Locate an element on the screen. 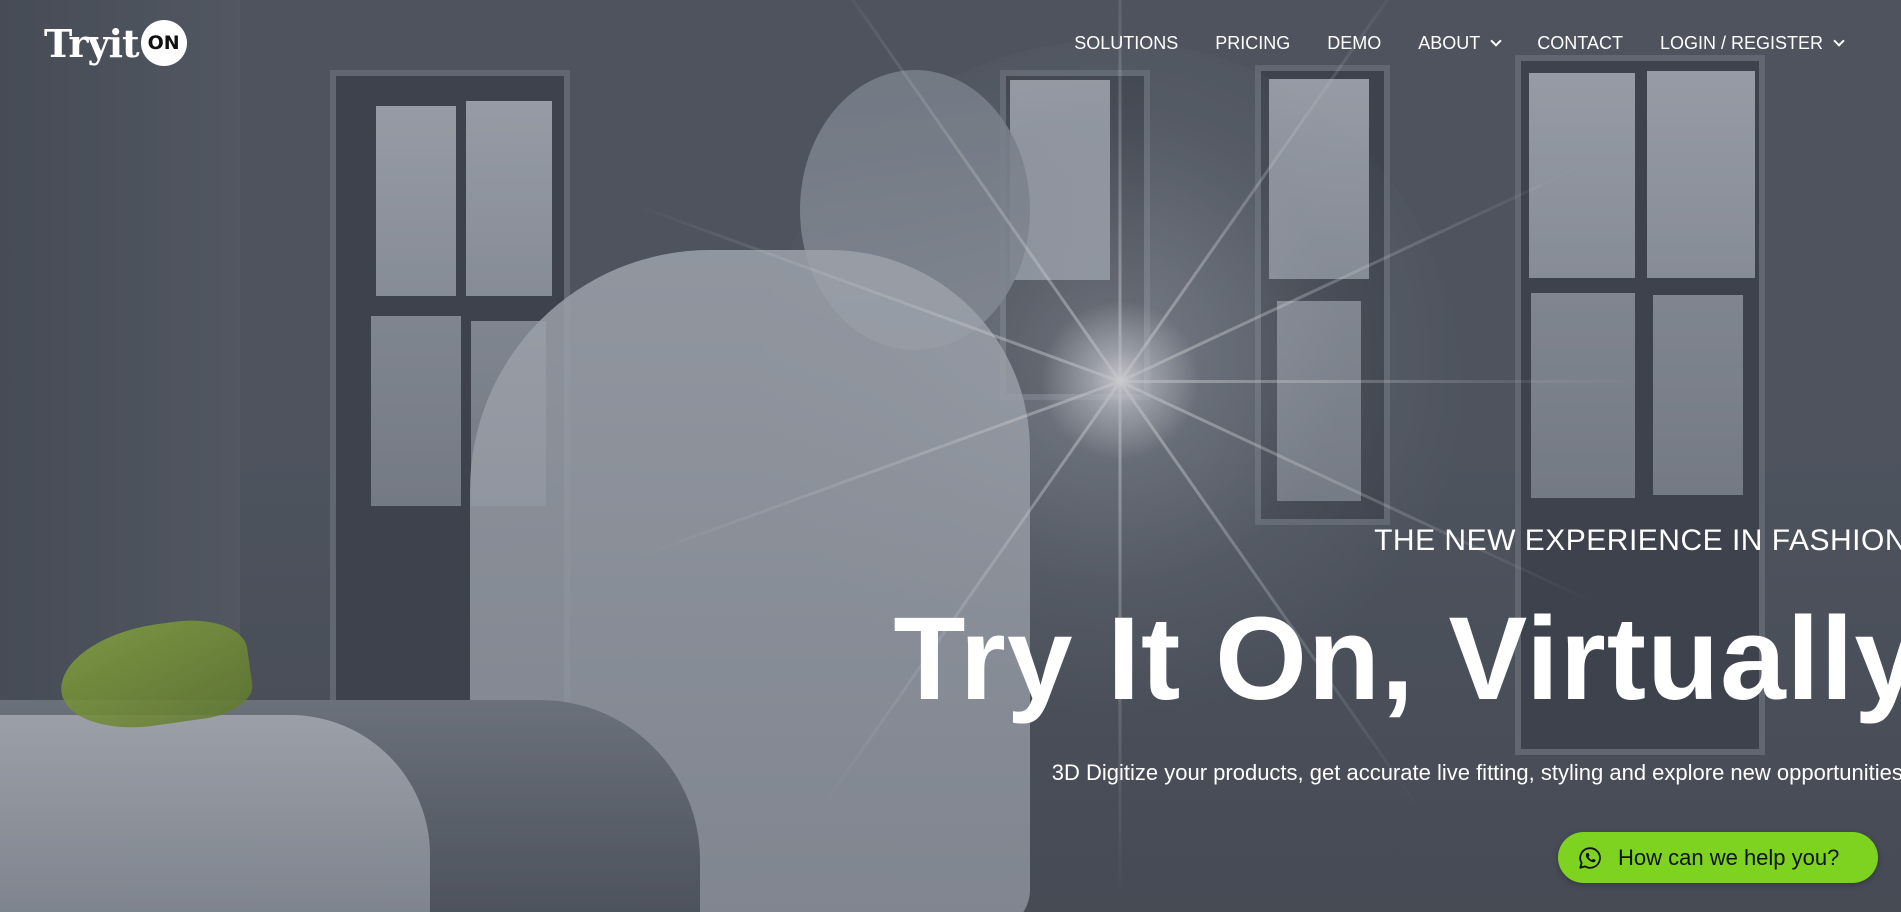 This screenshot has height=912, width=1901. nav-item-pricing: PRICING is located at coordinates (1252, 43).